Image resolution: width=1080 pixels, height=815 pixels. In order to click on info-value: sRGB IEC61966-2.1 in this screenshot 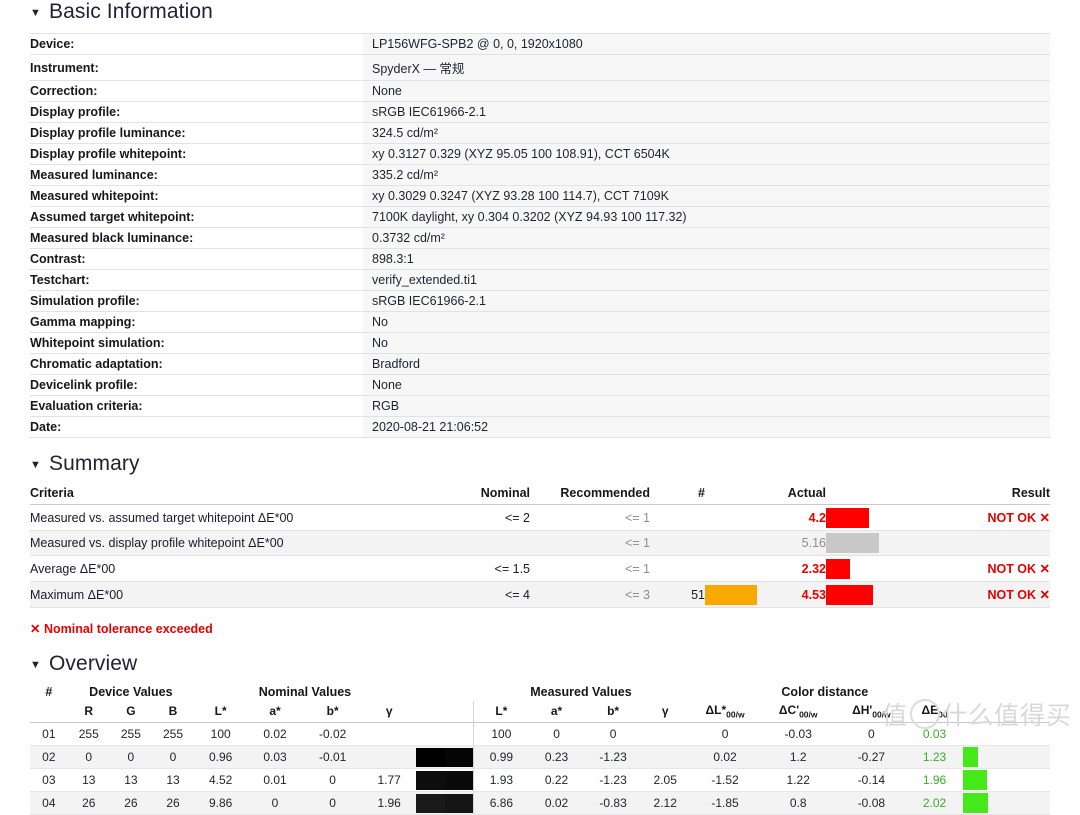, I will do `click(706, 301)`.